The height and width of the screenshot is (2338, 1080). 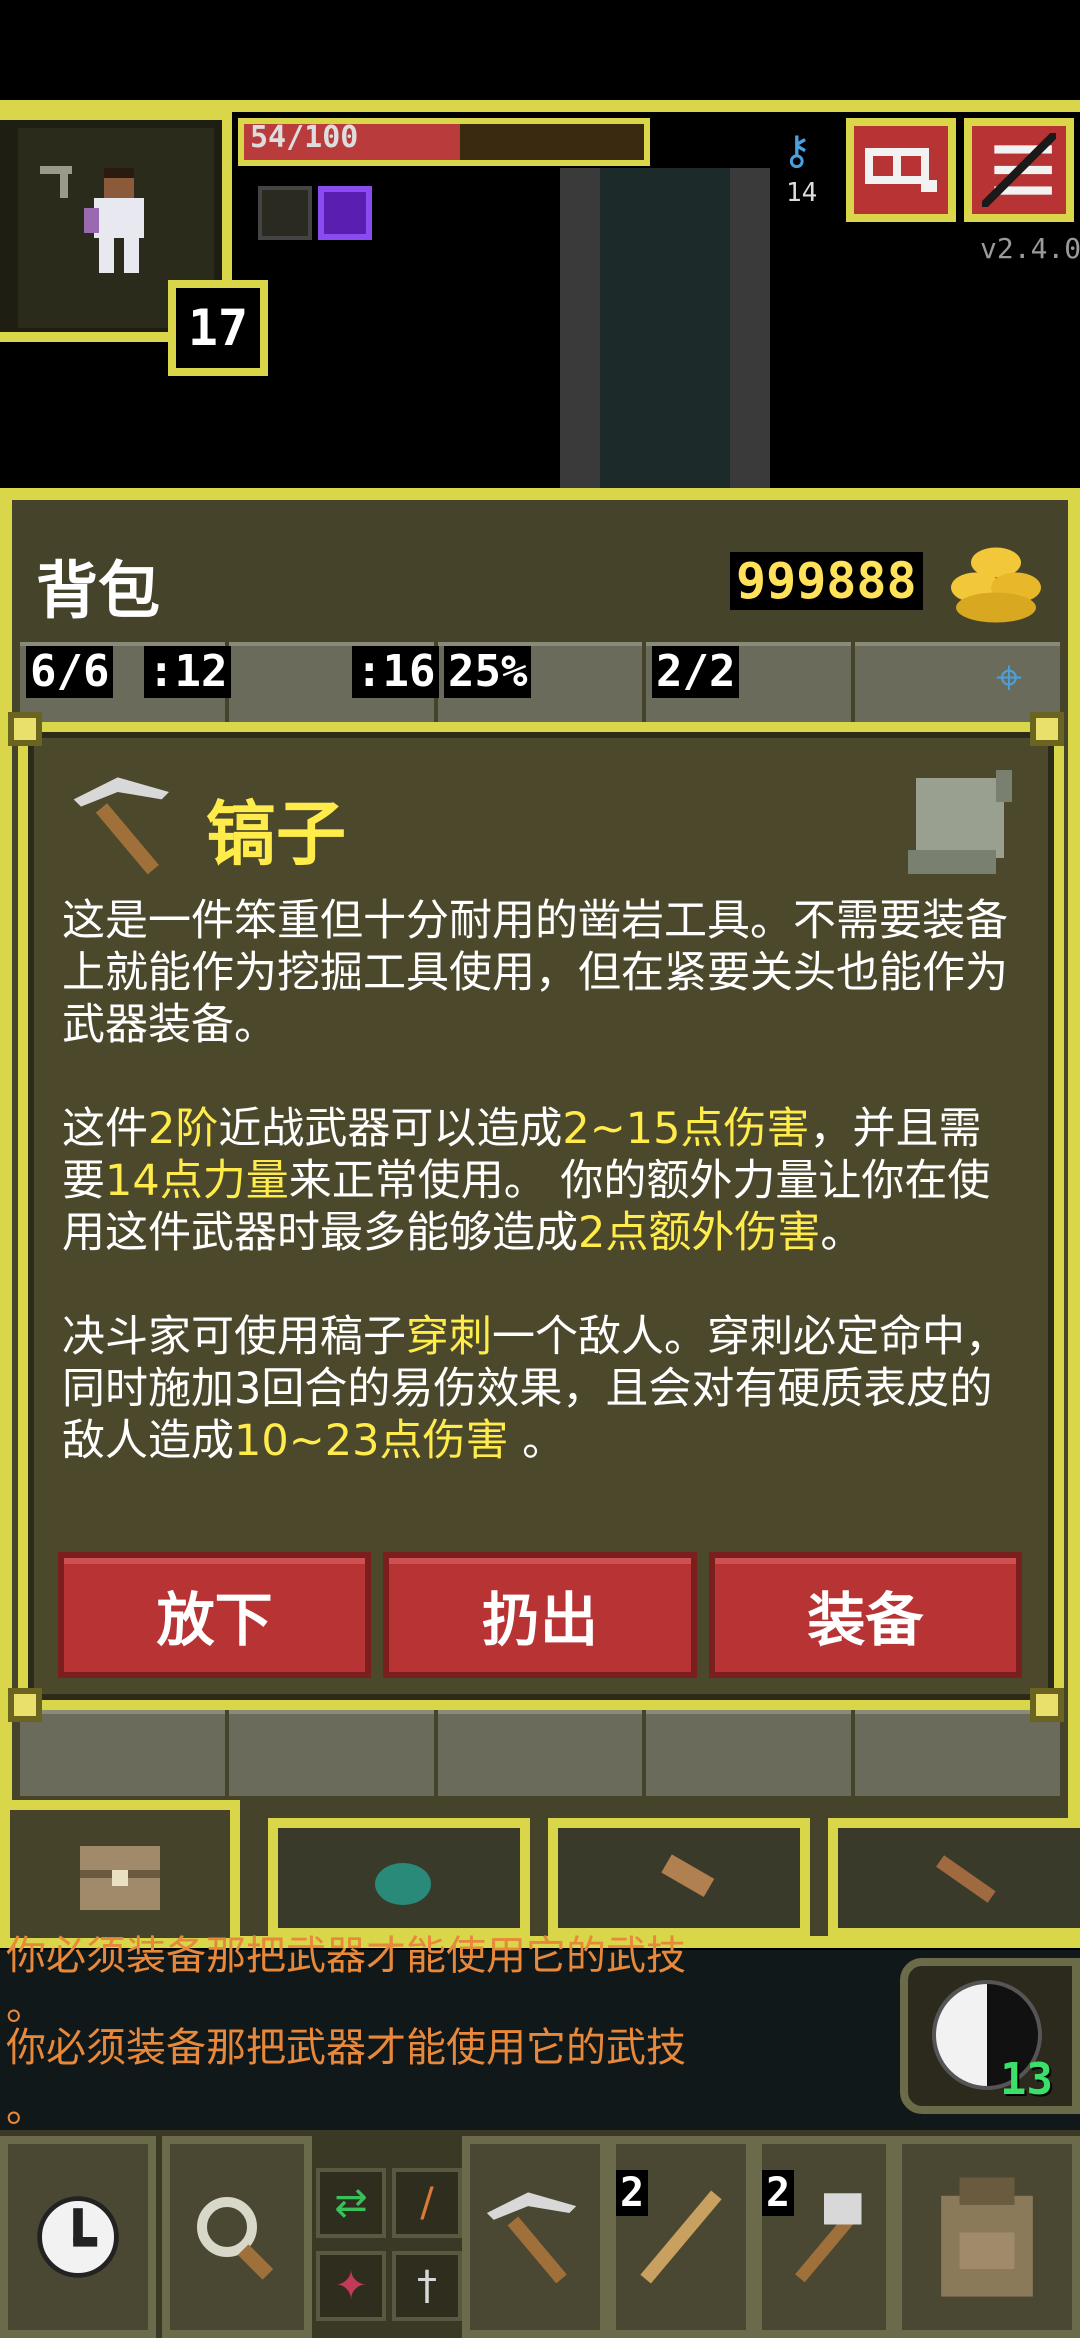 I want to click on dialog-button-row: 放下 扔出 装备, so click(x=540, y=1615).